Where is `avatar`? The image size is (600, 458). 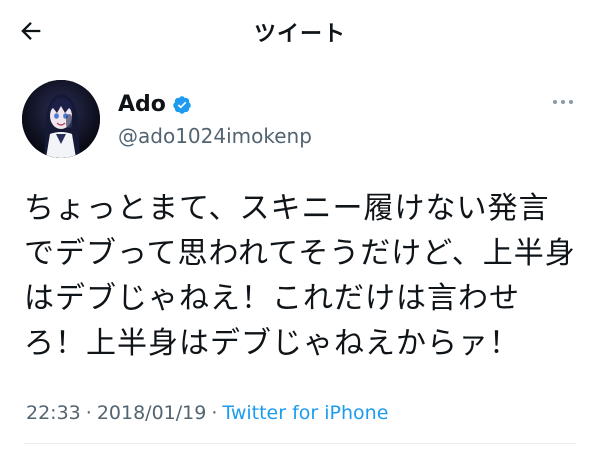 avatar is located at coordinates (61, 119).